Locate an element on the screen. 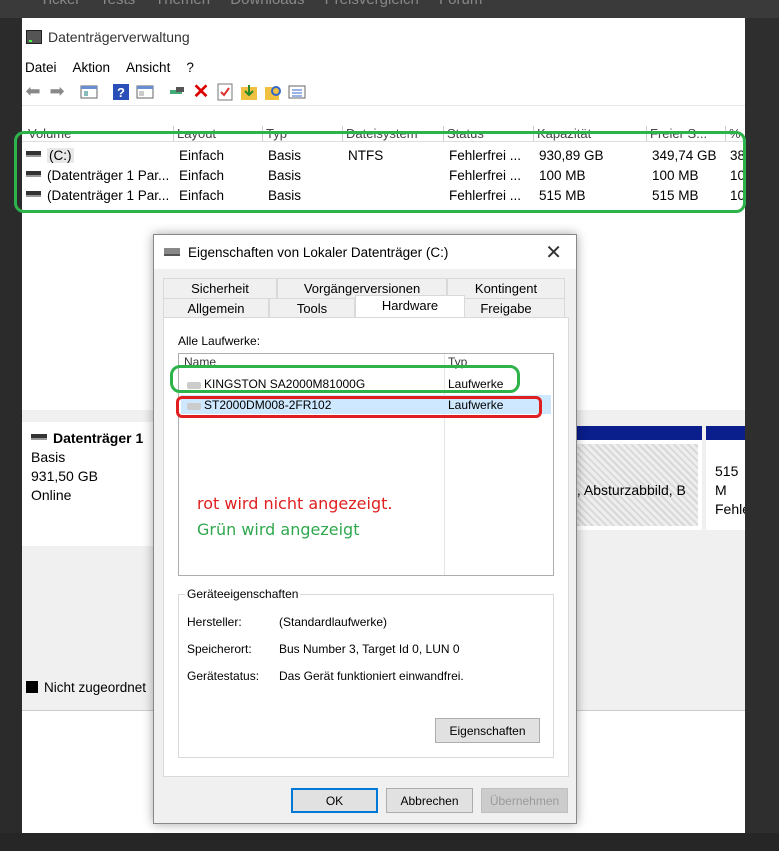 The height and width of the screenshot is (851, 779). connect-icon is located at coordinates (177, 92).